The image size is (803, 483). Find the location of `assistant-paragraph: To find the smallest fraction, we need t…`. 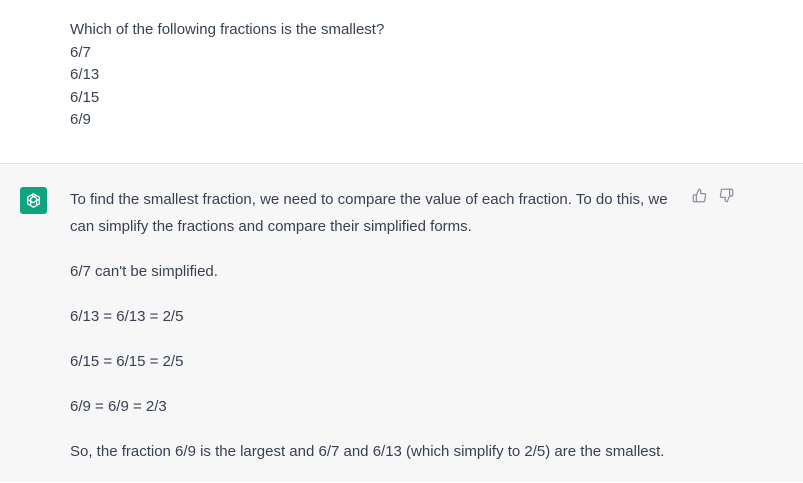

assistant-paragraph: To find the smallest fraction, we need t… is located at coordinates (369, 213).